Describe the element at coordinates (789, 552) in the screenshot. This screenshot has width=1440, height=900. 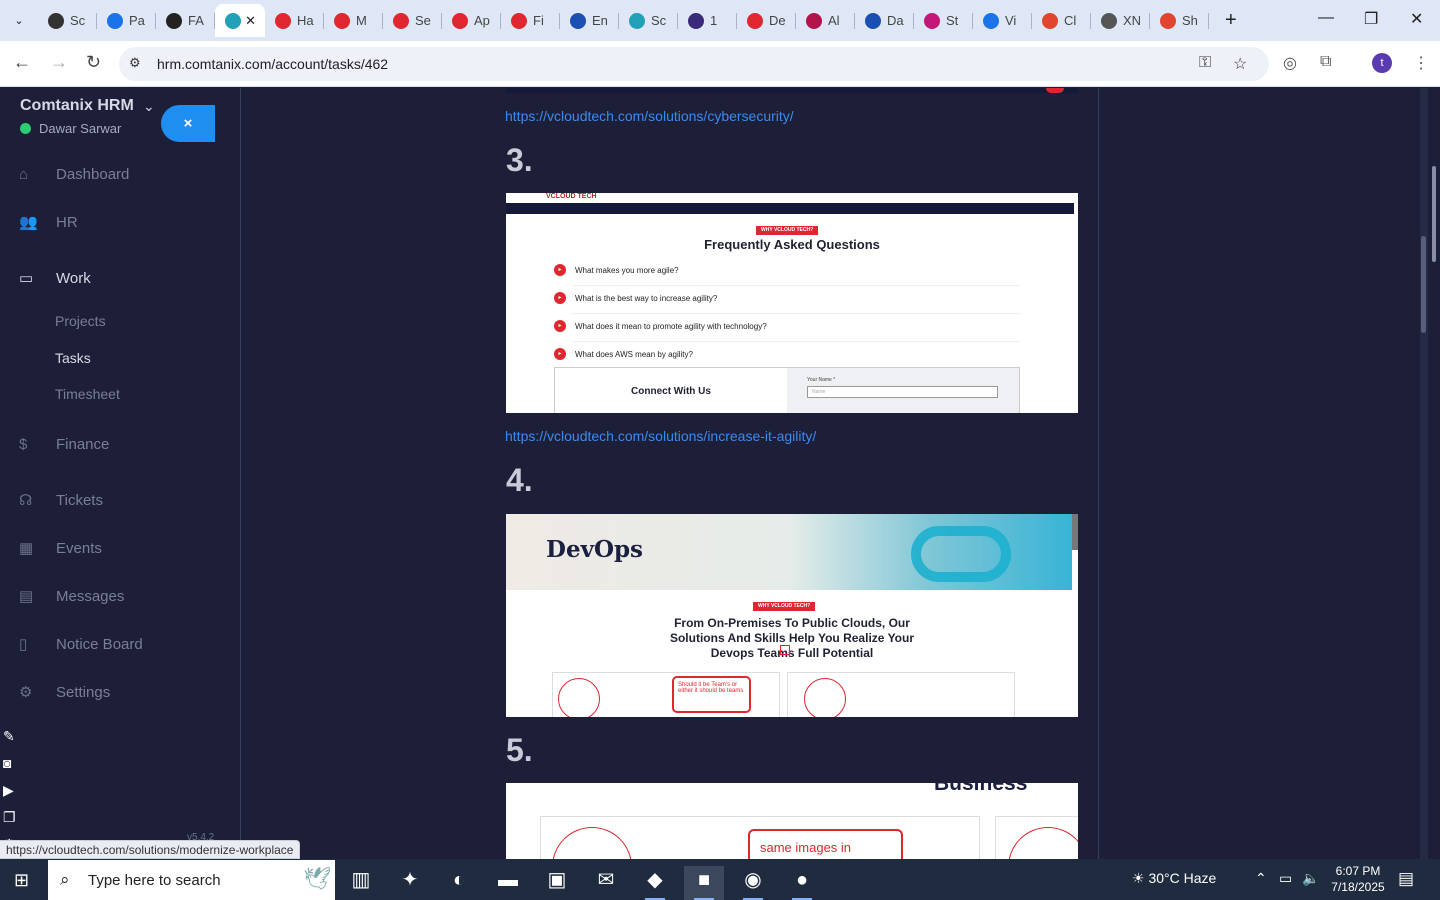
I see `devops-hero: DevOps` at that location.